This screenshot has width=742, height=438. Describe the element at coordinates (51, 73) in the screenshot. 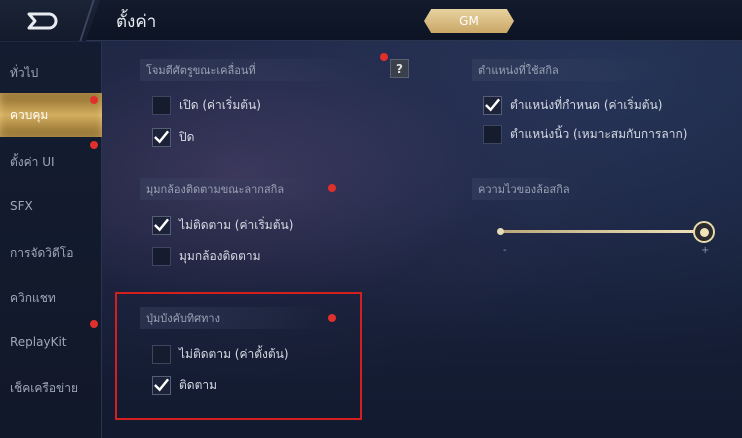

I see `sidebar-item-general: ทั่วไป` at that location.